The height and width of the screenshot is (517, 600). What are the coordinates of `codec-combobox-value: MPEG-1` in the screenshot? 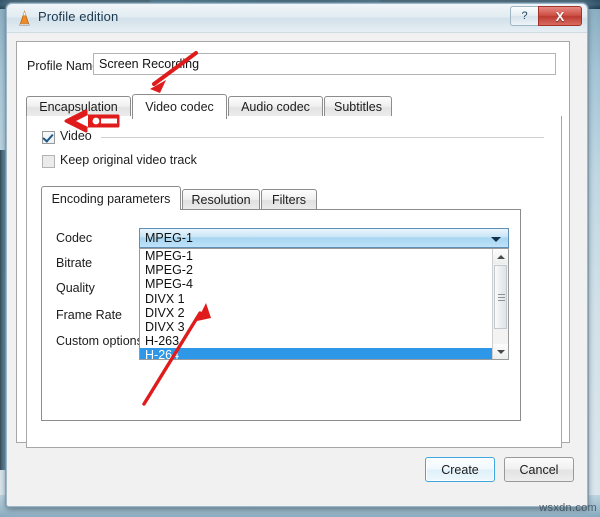 It's located at (169, 238).